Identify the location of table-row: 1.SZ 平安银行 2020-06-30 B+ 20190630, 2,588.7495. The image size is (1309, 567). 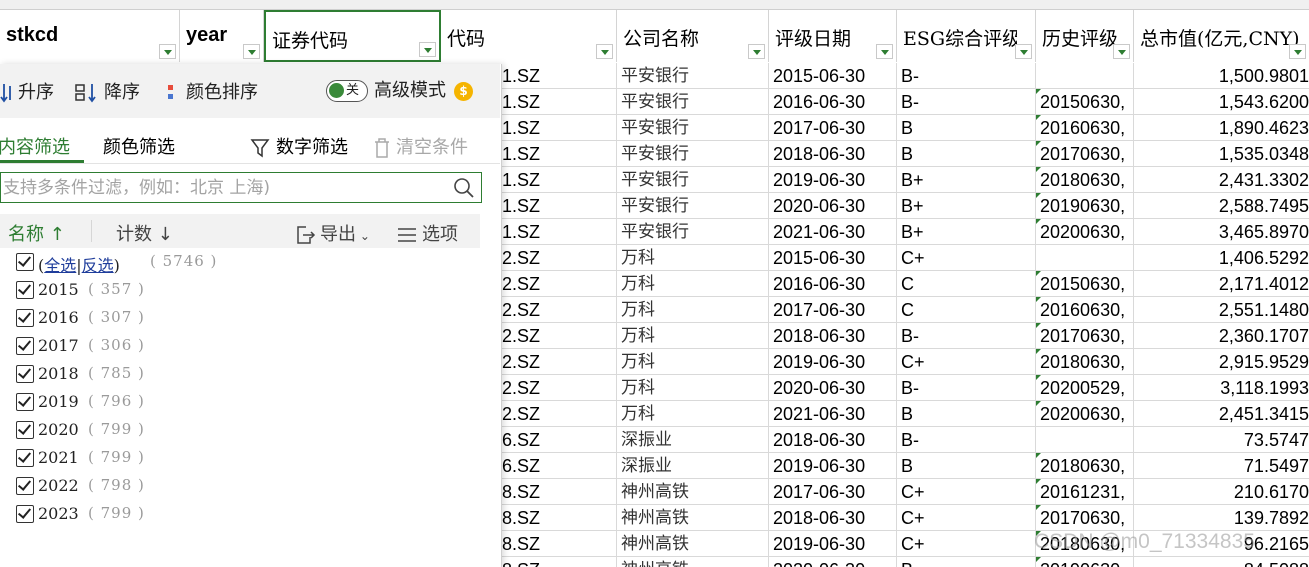
(905, 206).